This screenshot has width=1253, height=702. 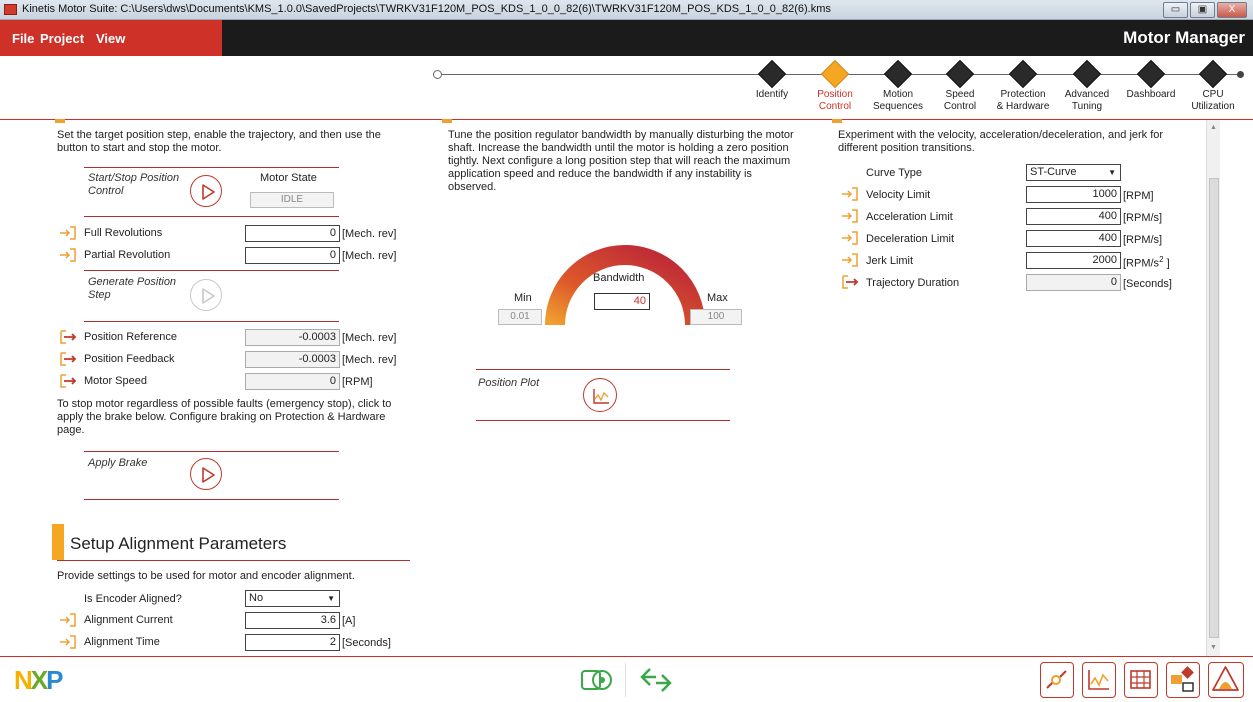 What do you see at coordinates (292, 233) in the screenshot?
I see `full-revolutions-input: 0` at bounding box center [292, 233].